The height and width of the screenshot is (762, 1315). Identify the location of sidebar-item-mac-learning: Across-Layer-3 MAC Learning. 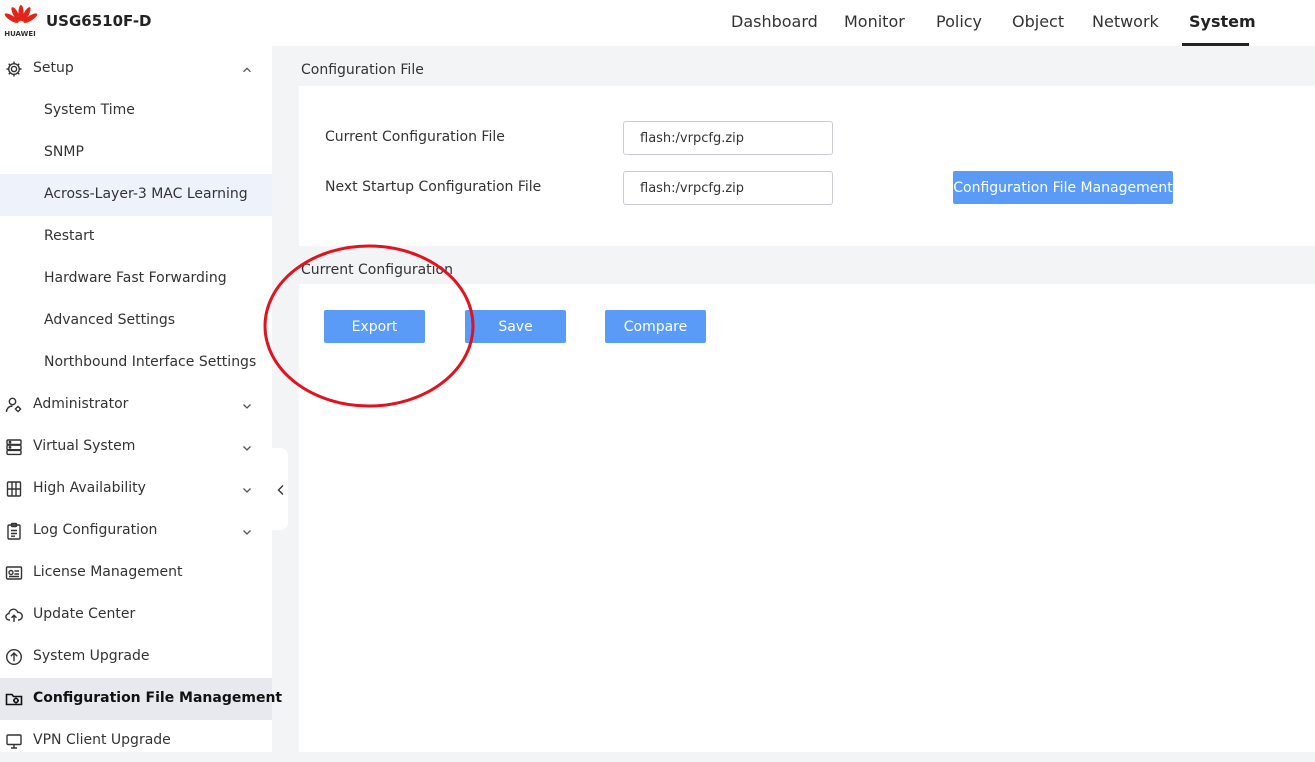
(136, 195).